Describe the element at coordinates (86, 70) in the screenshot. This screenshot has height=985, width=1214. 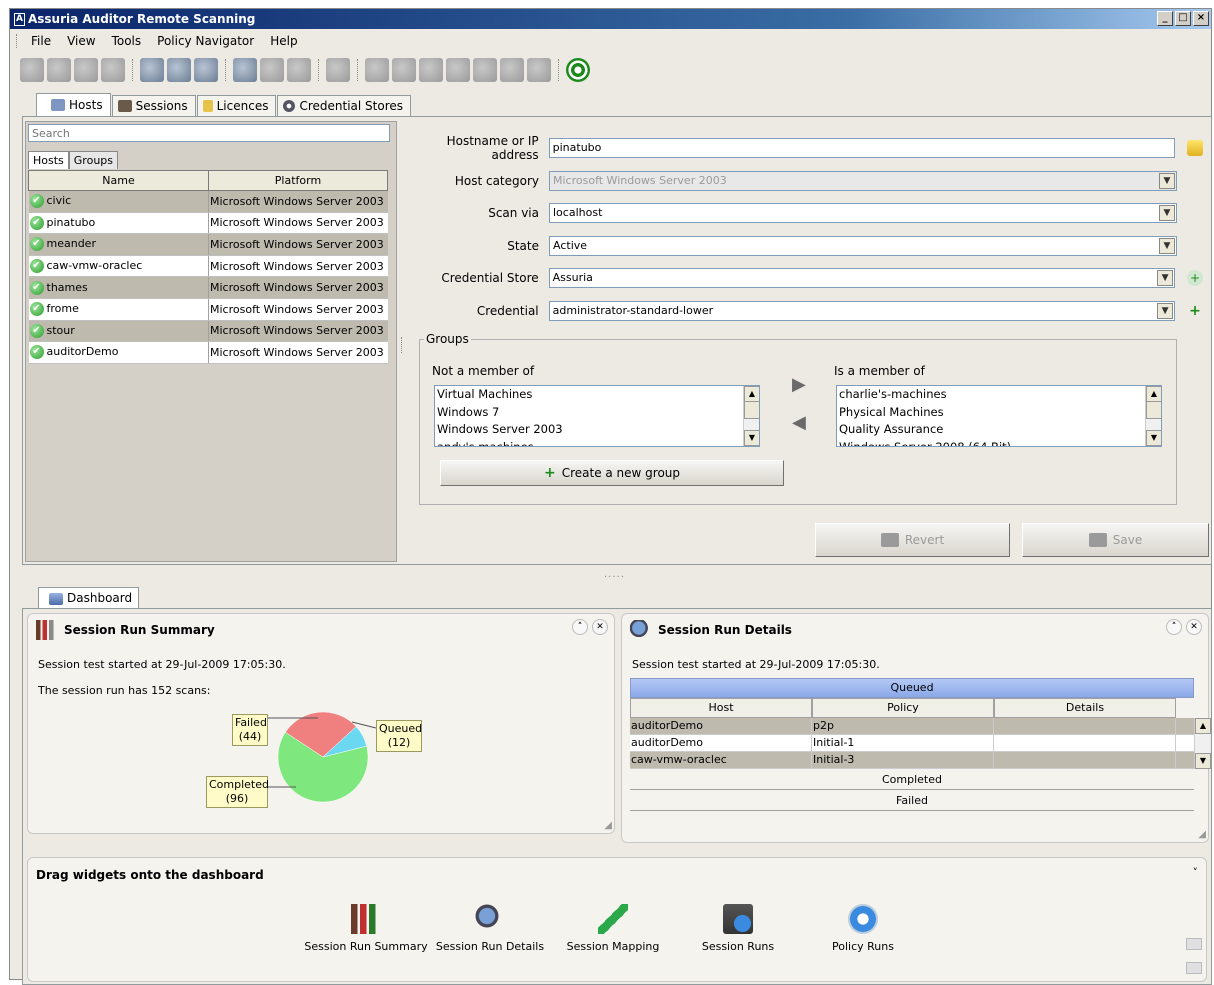
I see `host-edit-icon` at that location.